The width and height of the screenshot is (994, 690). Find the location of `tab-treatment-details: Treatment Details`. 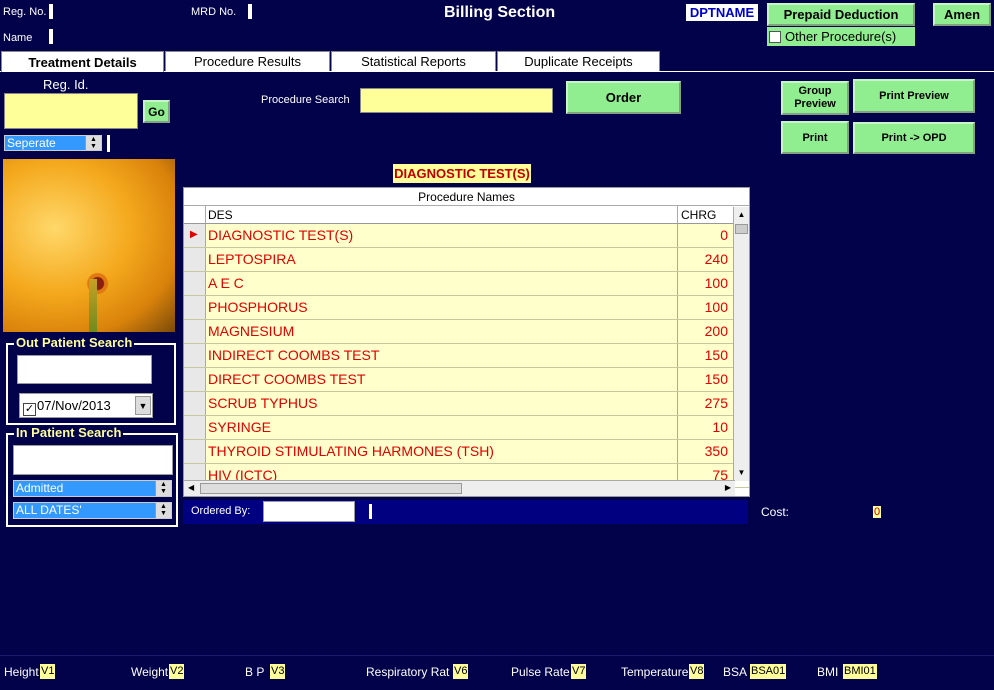

tab-treatment-details: Treatment Details is located at coordinates (82, 61).